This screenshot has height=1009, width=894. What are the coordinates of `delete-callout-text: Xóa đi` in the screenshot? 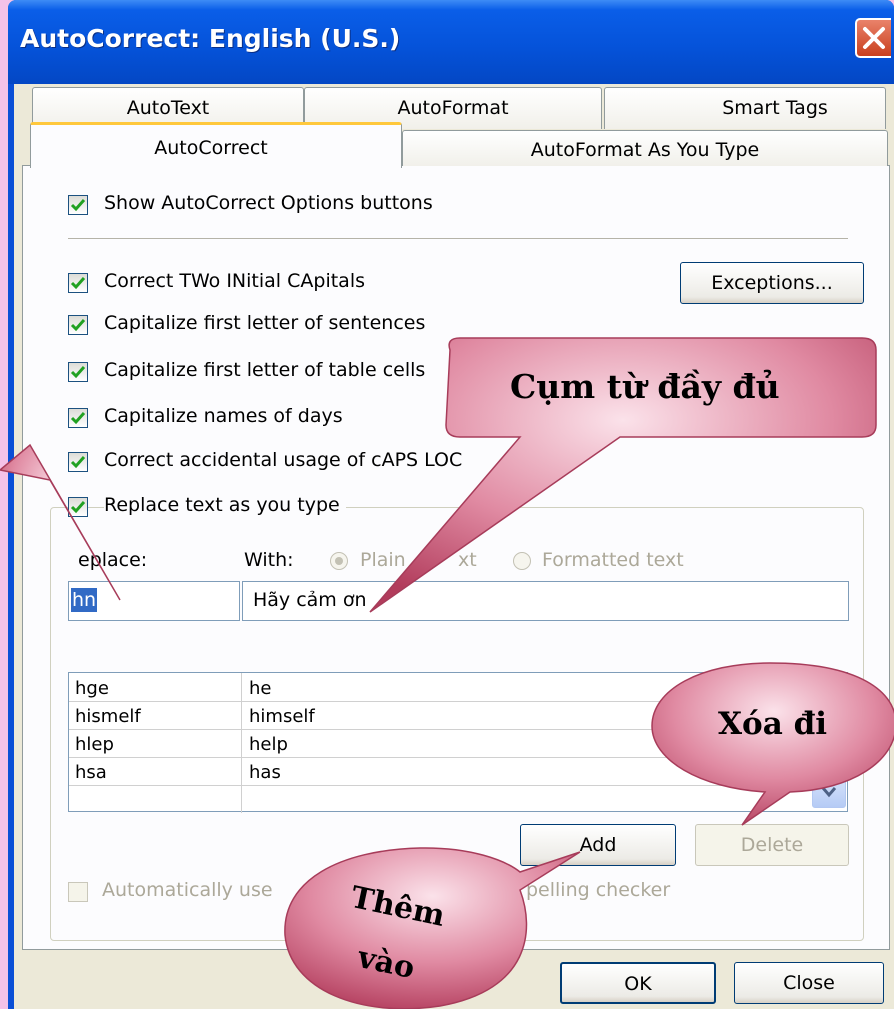 It's located at (773, 724).